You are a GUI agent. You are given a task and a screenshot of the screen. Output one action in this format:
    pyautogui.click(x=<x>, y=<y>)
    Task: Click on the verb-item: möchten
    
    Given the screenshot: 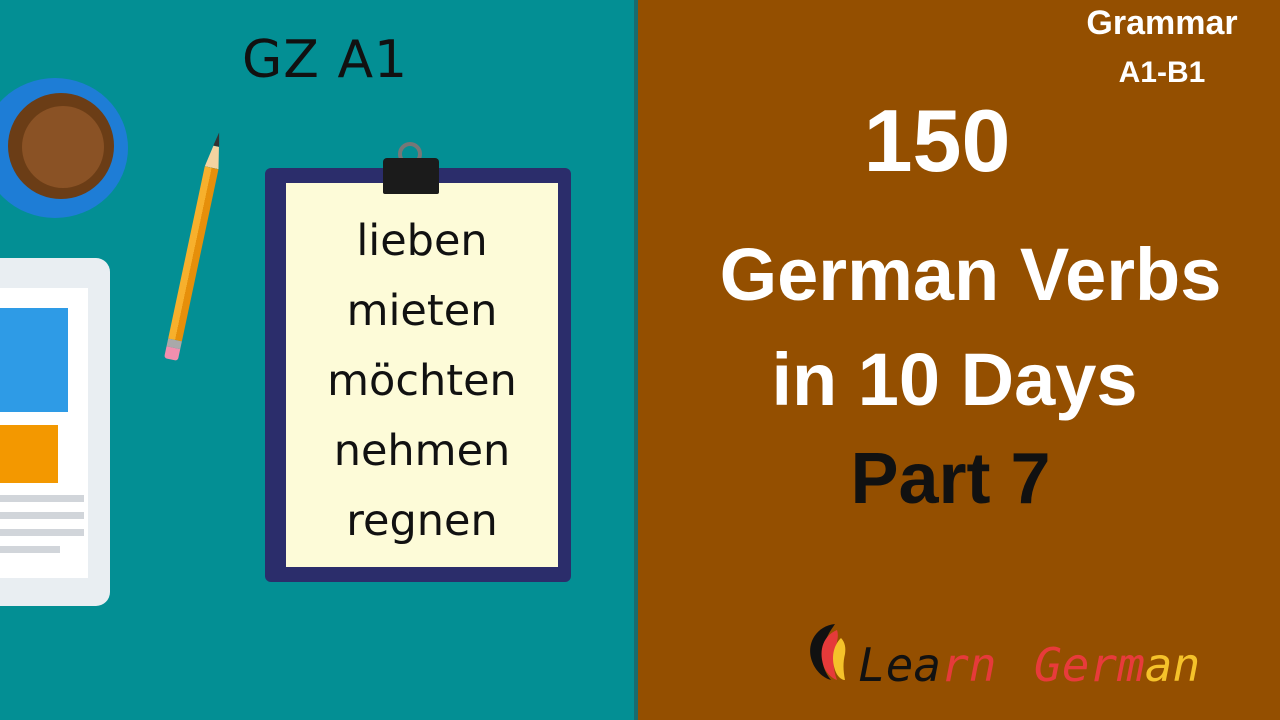 What is the action you would take?
    pyautogui.click(x=422, y=381)
    